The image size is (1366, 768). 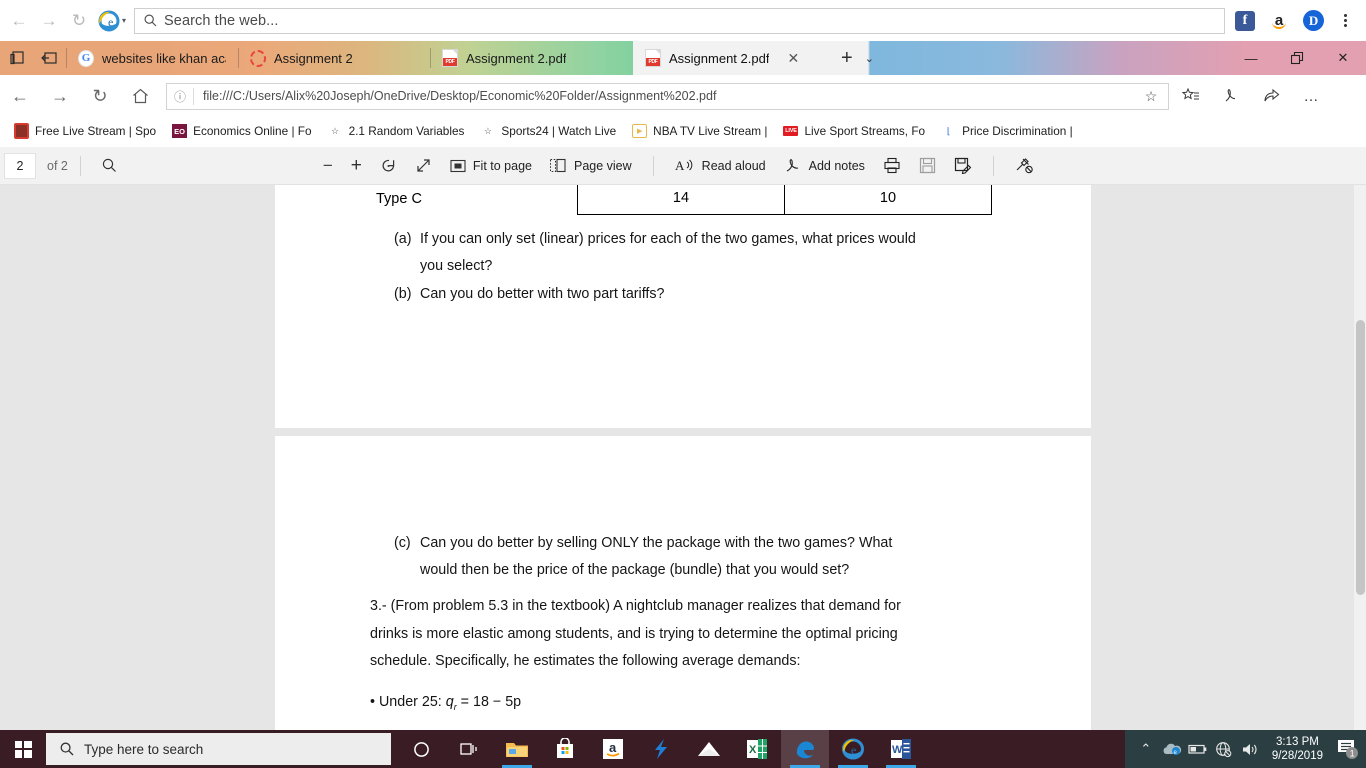 What do you see at coordinates (60, 96) in the screenshot?
I see `forward-button: →` at bounding box center [60, 96].